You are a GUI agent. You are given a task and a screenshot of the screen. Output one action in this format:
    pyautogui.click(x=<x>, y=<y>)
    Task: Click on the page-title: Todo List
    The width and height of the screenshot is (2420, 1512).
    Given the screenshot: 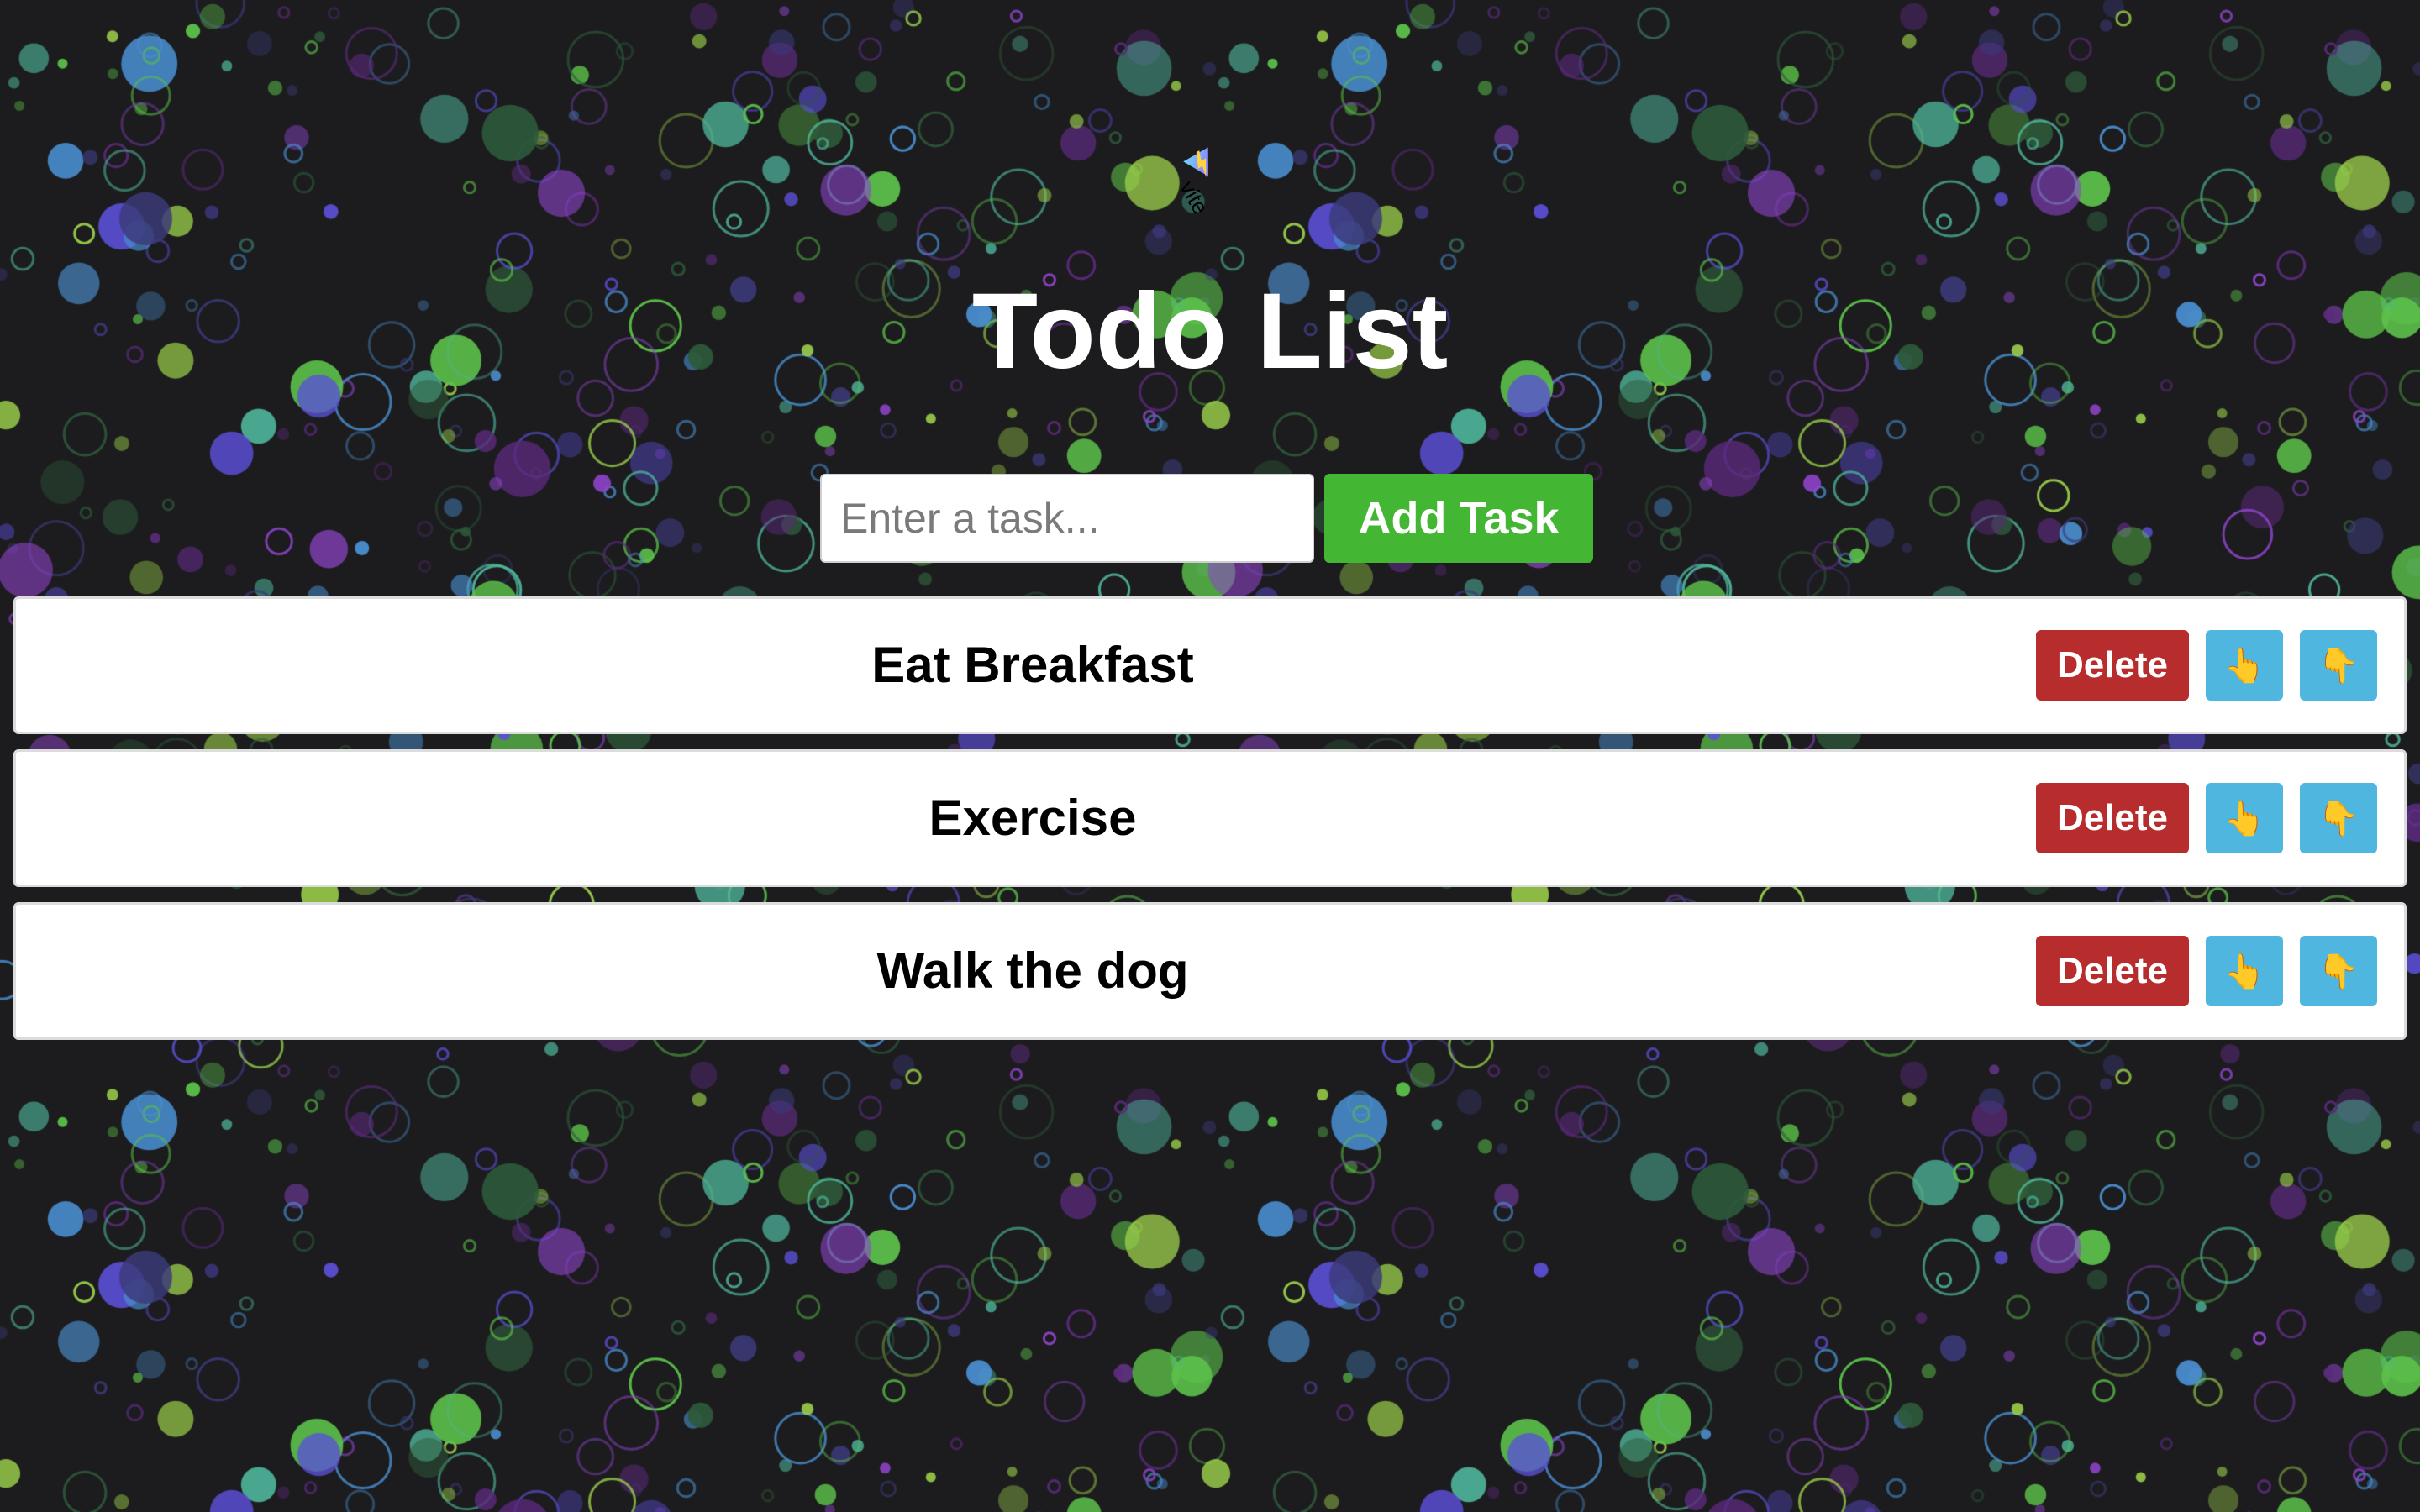 What is the action you would take?
    pyautogui.click(x=1210, y=331)
    